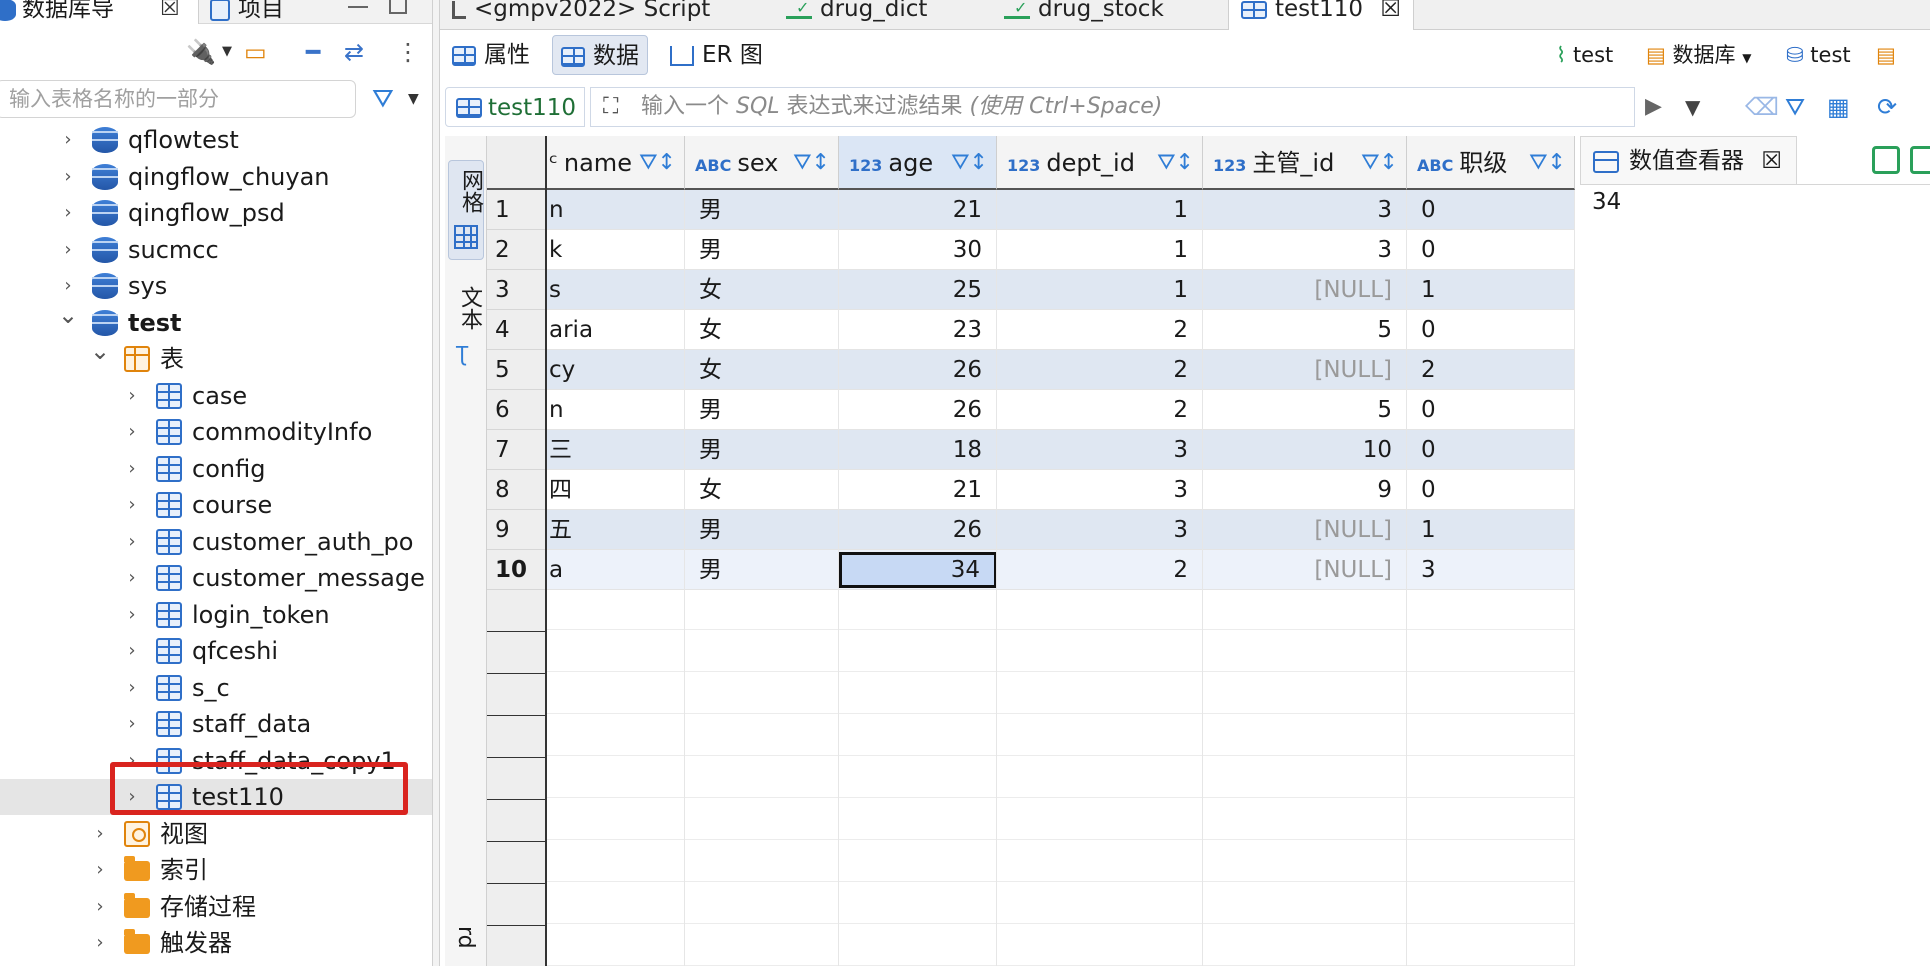 Image resolution: width=1930 pixels, height=966 pixels. I want to click on tree-item-case: › case, so click(216, 396).